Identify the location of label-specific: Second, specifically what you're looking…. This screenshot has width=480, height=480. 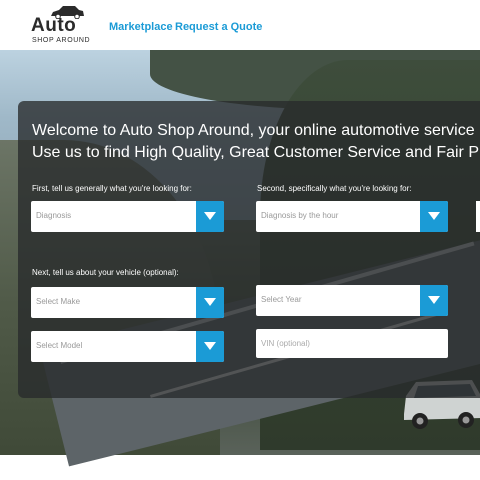
(334, 188).